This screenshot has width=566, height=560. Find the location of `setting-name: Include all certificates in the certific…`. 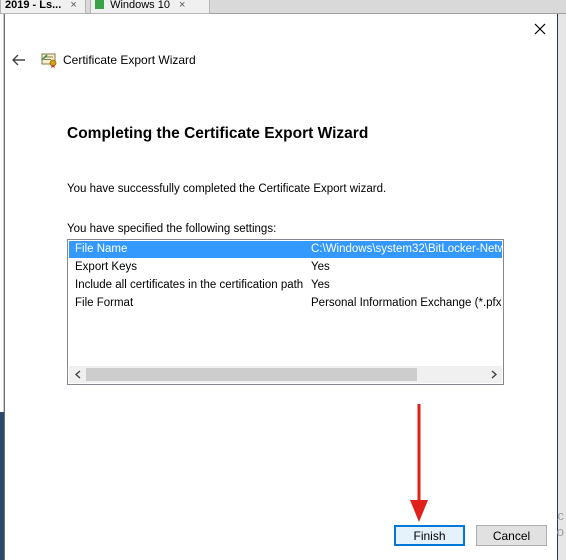

setting-name: Include all certificates in the certific… is located at coordinates (189, 285).